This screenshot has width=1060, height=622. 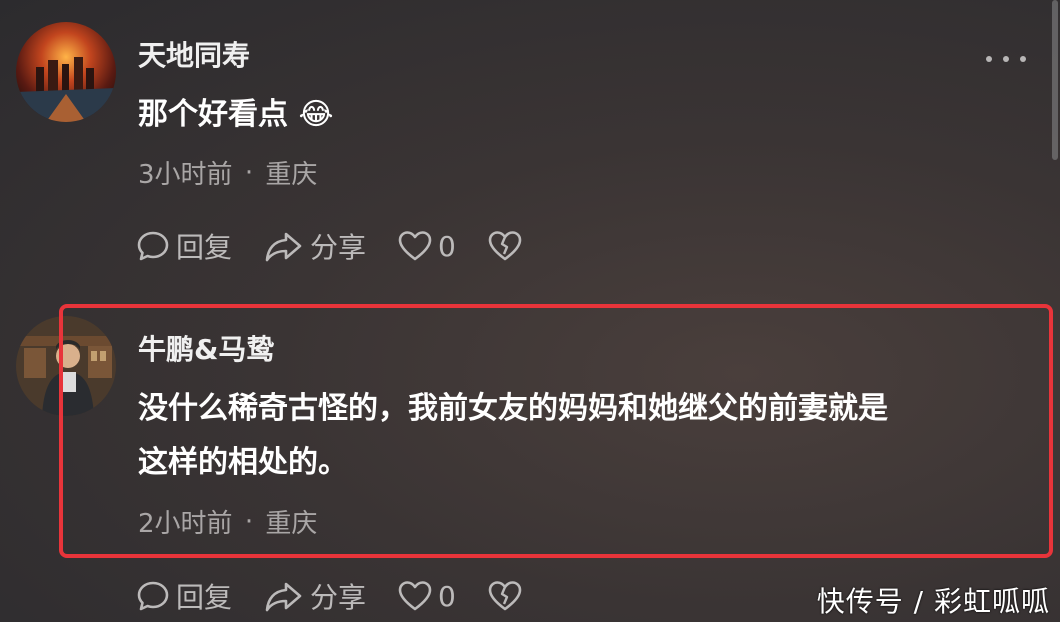 I want to click on comment-location: 重庆, so click(x=291, y=175).